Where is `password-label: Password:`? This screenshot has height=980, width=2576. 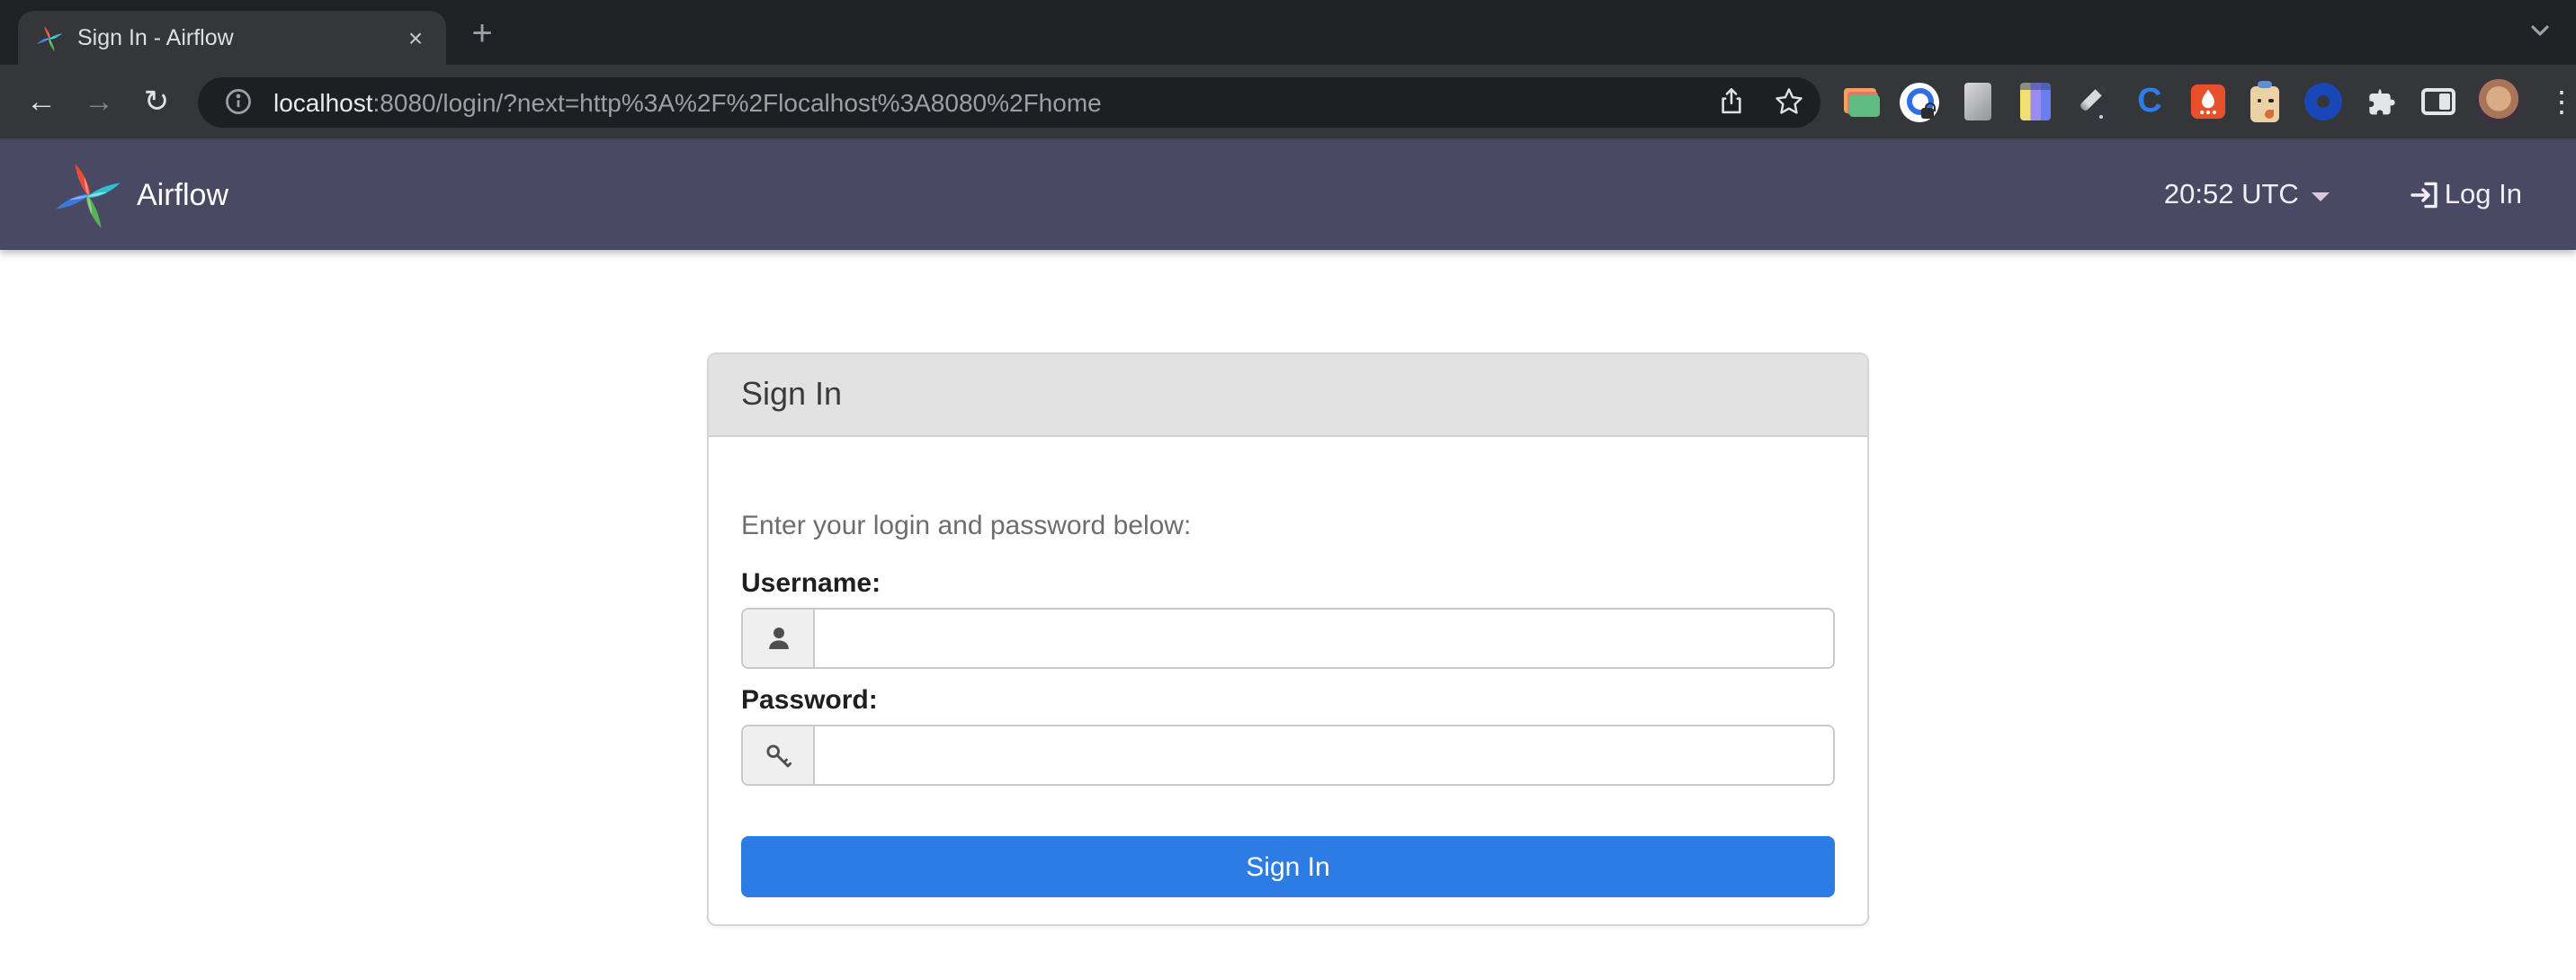 password-label: Password: is located at coordinates (809, 701).